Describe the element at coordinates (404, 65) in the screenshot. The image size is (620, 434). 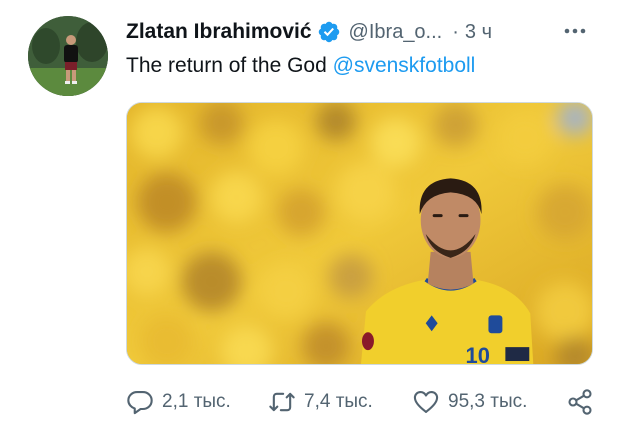
I see `mention-link: @svenskfotboll` at that location.